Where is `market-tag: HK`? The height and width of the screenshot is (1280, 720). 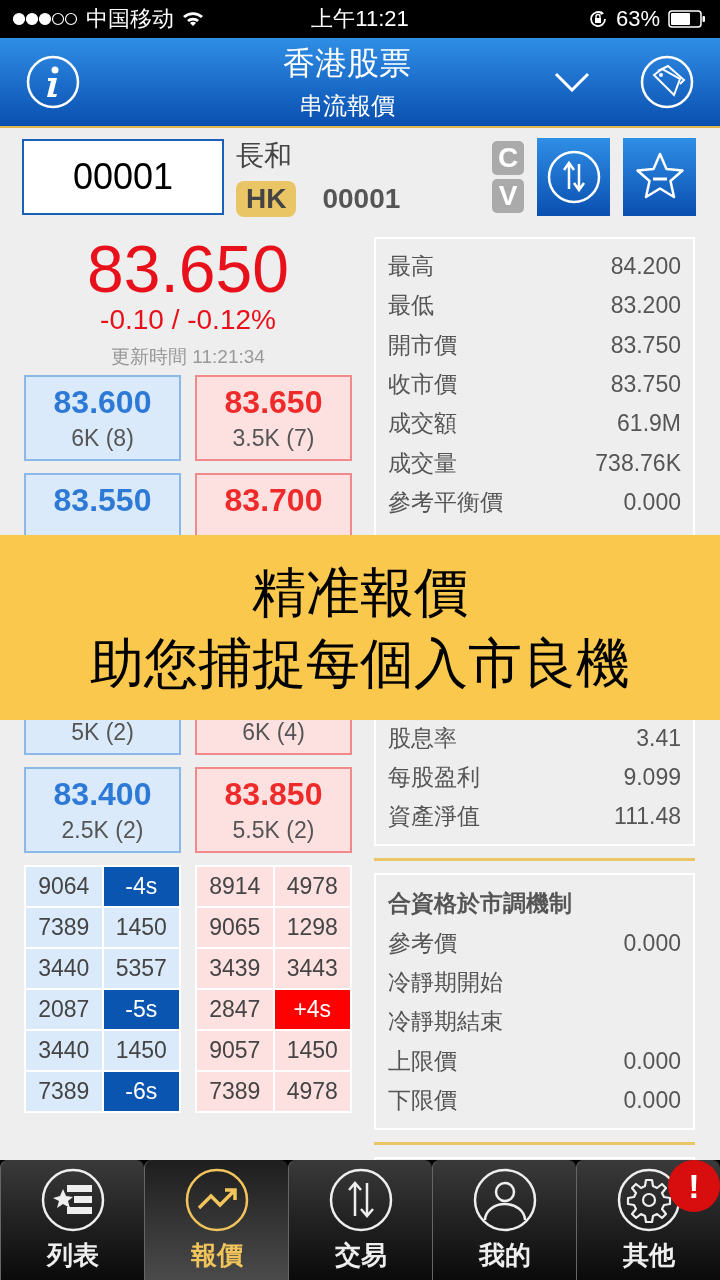
market-tag: HK is located at coordinates (266, 198).